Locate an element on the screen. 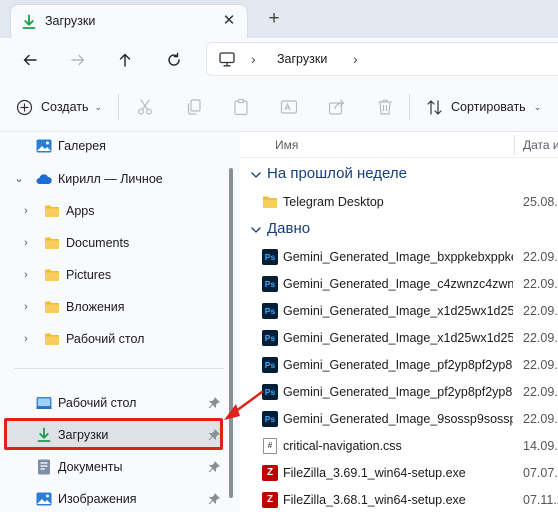 This screenshot has height=512, width=558. delete-button is located at coordinates (385, 107).